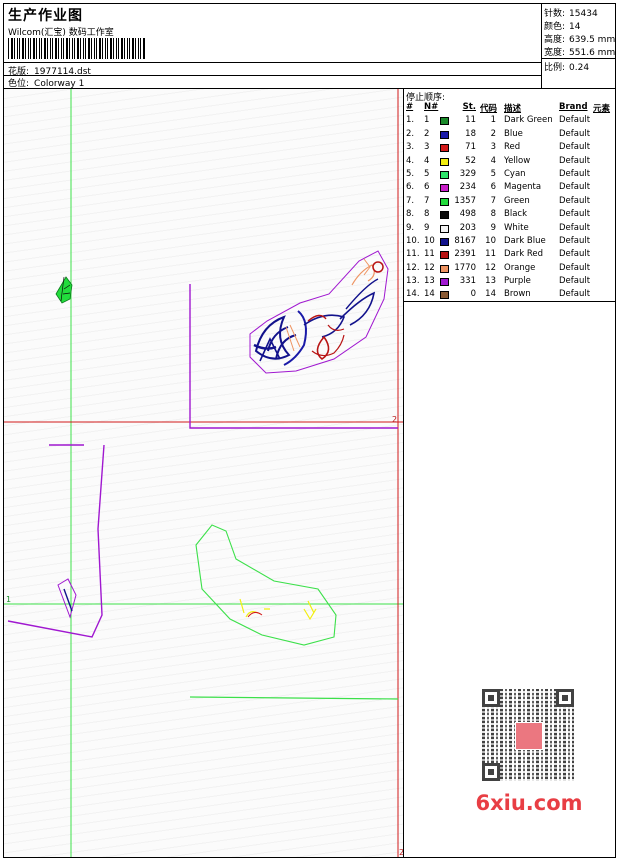 The height and width of the screenshot is (861, 620). I want to click on row-num: 7., so click(410, 200).